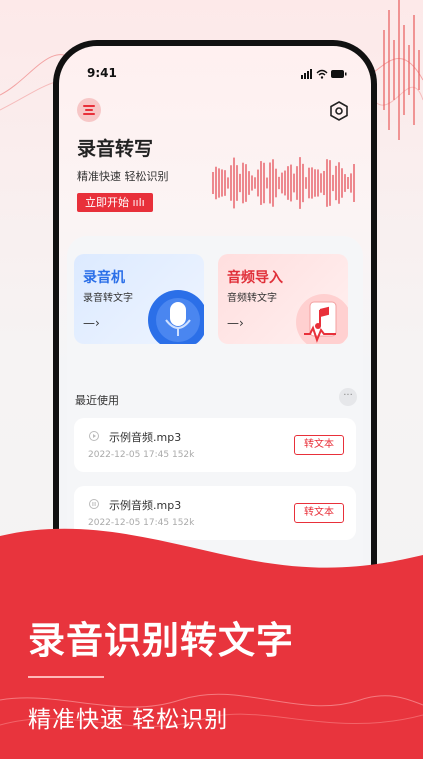  What do you see at coordinates (217, 74) in the screenshot?
I see `status-bar: 9:41` at bounding box center [217, 74].